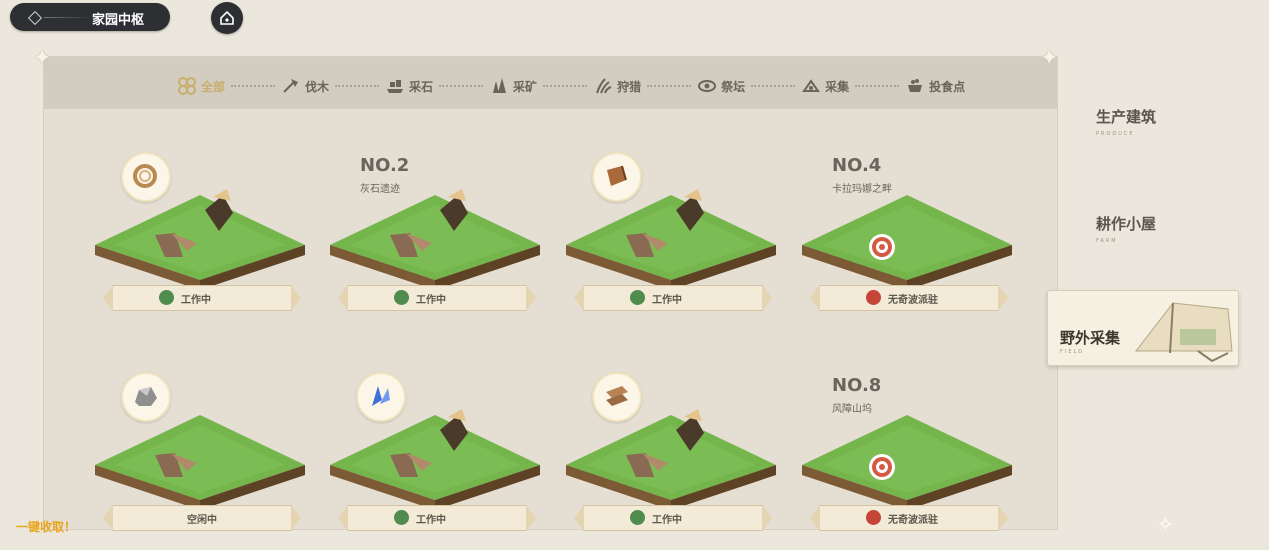  I want to click on tab-label: 采集, so click(837, 86).